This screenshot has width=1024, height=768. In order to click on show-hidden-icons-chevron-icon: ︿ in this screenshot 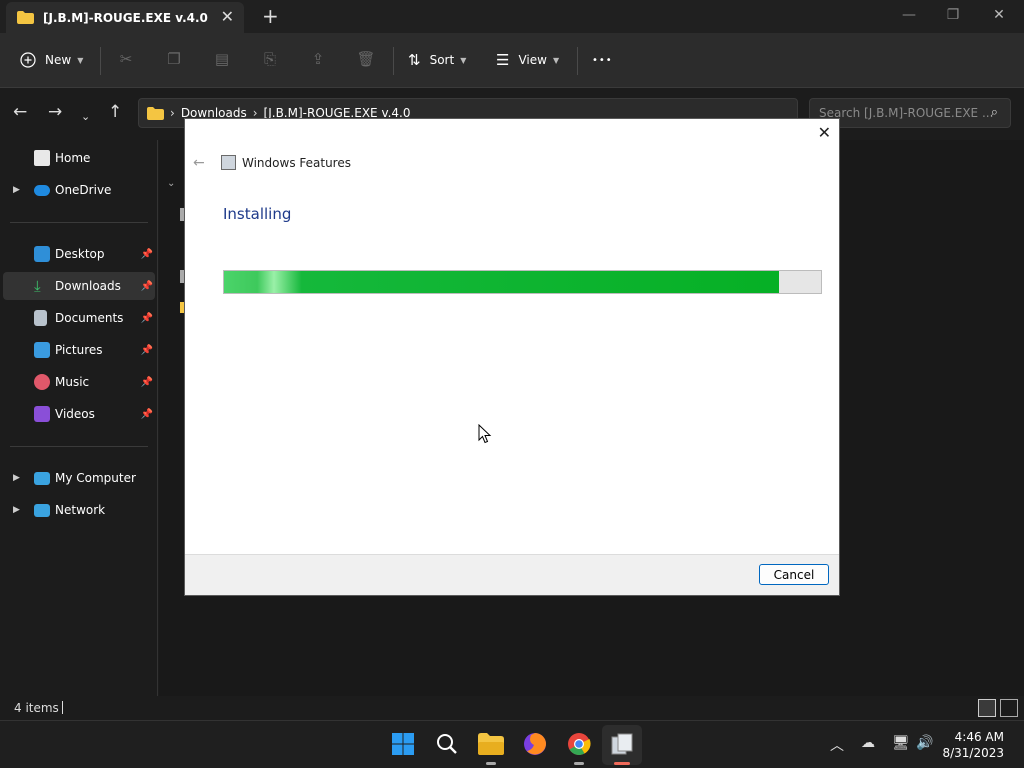, I will do `click(837, 745)`.